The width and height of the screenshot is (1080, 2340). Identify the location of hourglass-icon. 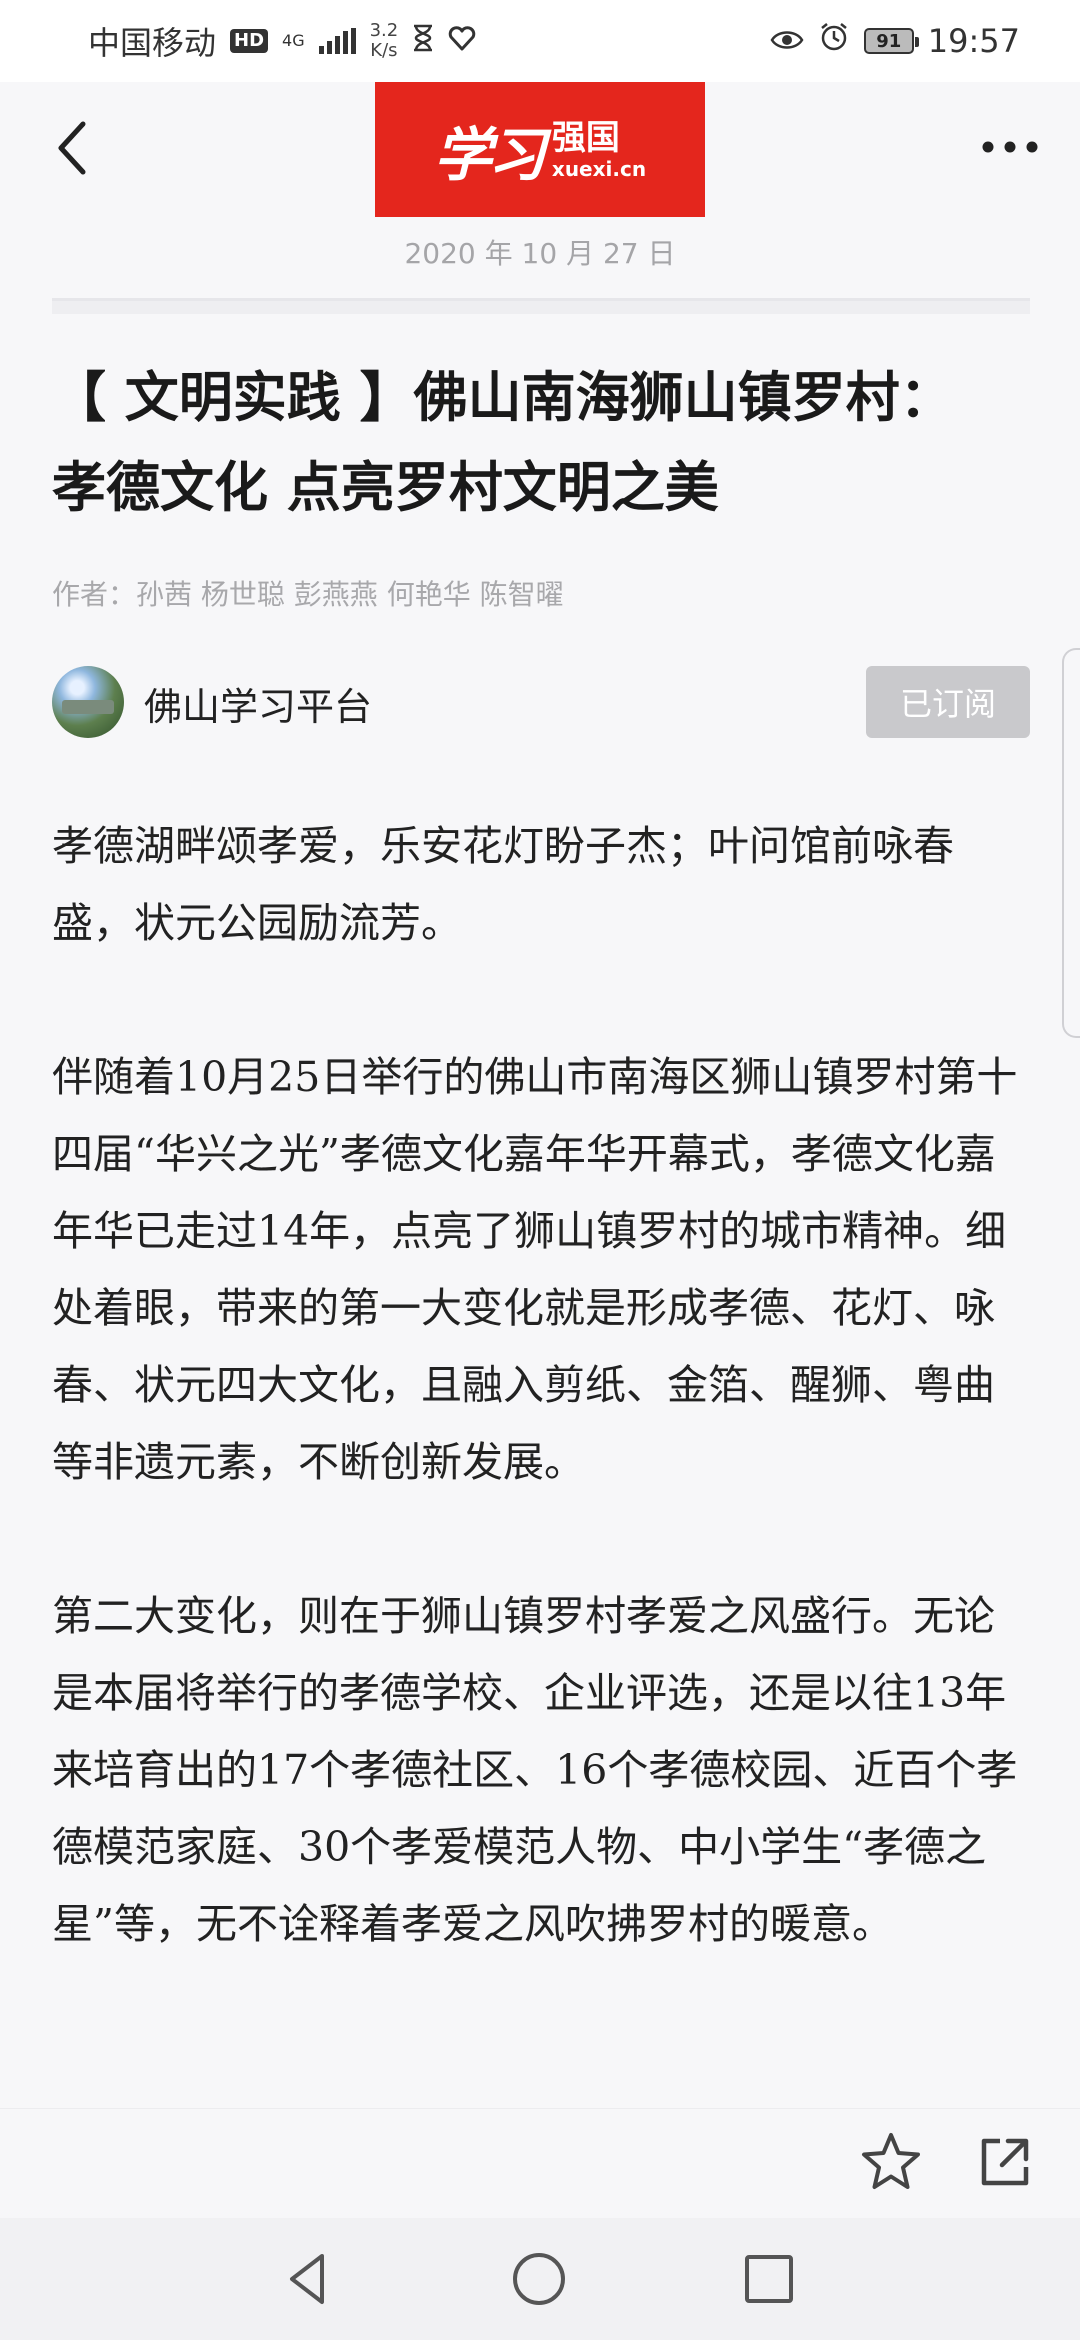
(423, 41).